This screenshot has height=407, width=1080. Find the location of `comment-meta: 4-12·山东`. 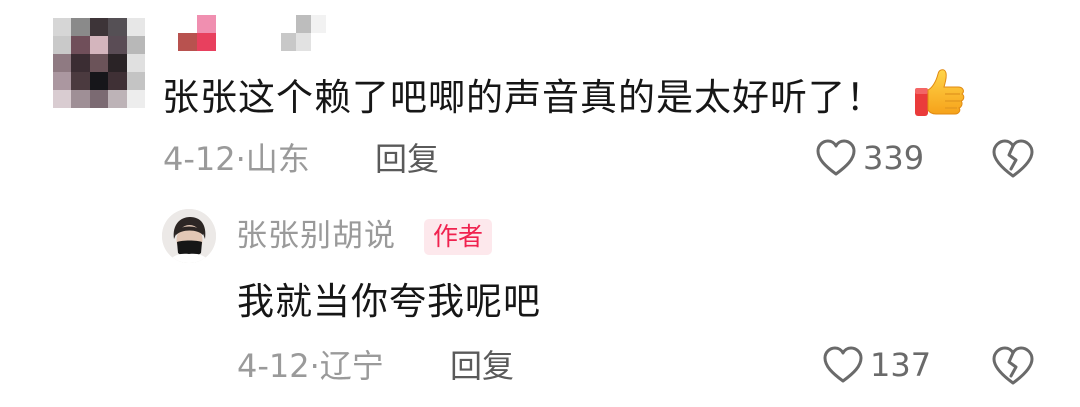

comment-meta: 4-12·山东 is located at coordinates (236, 159).